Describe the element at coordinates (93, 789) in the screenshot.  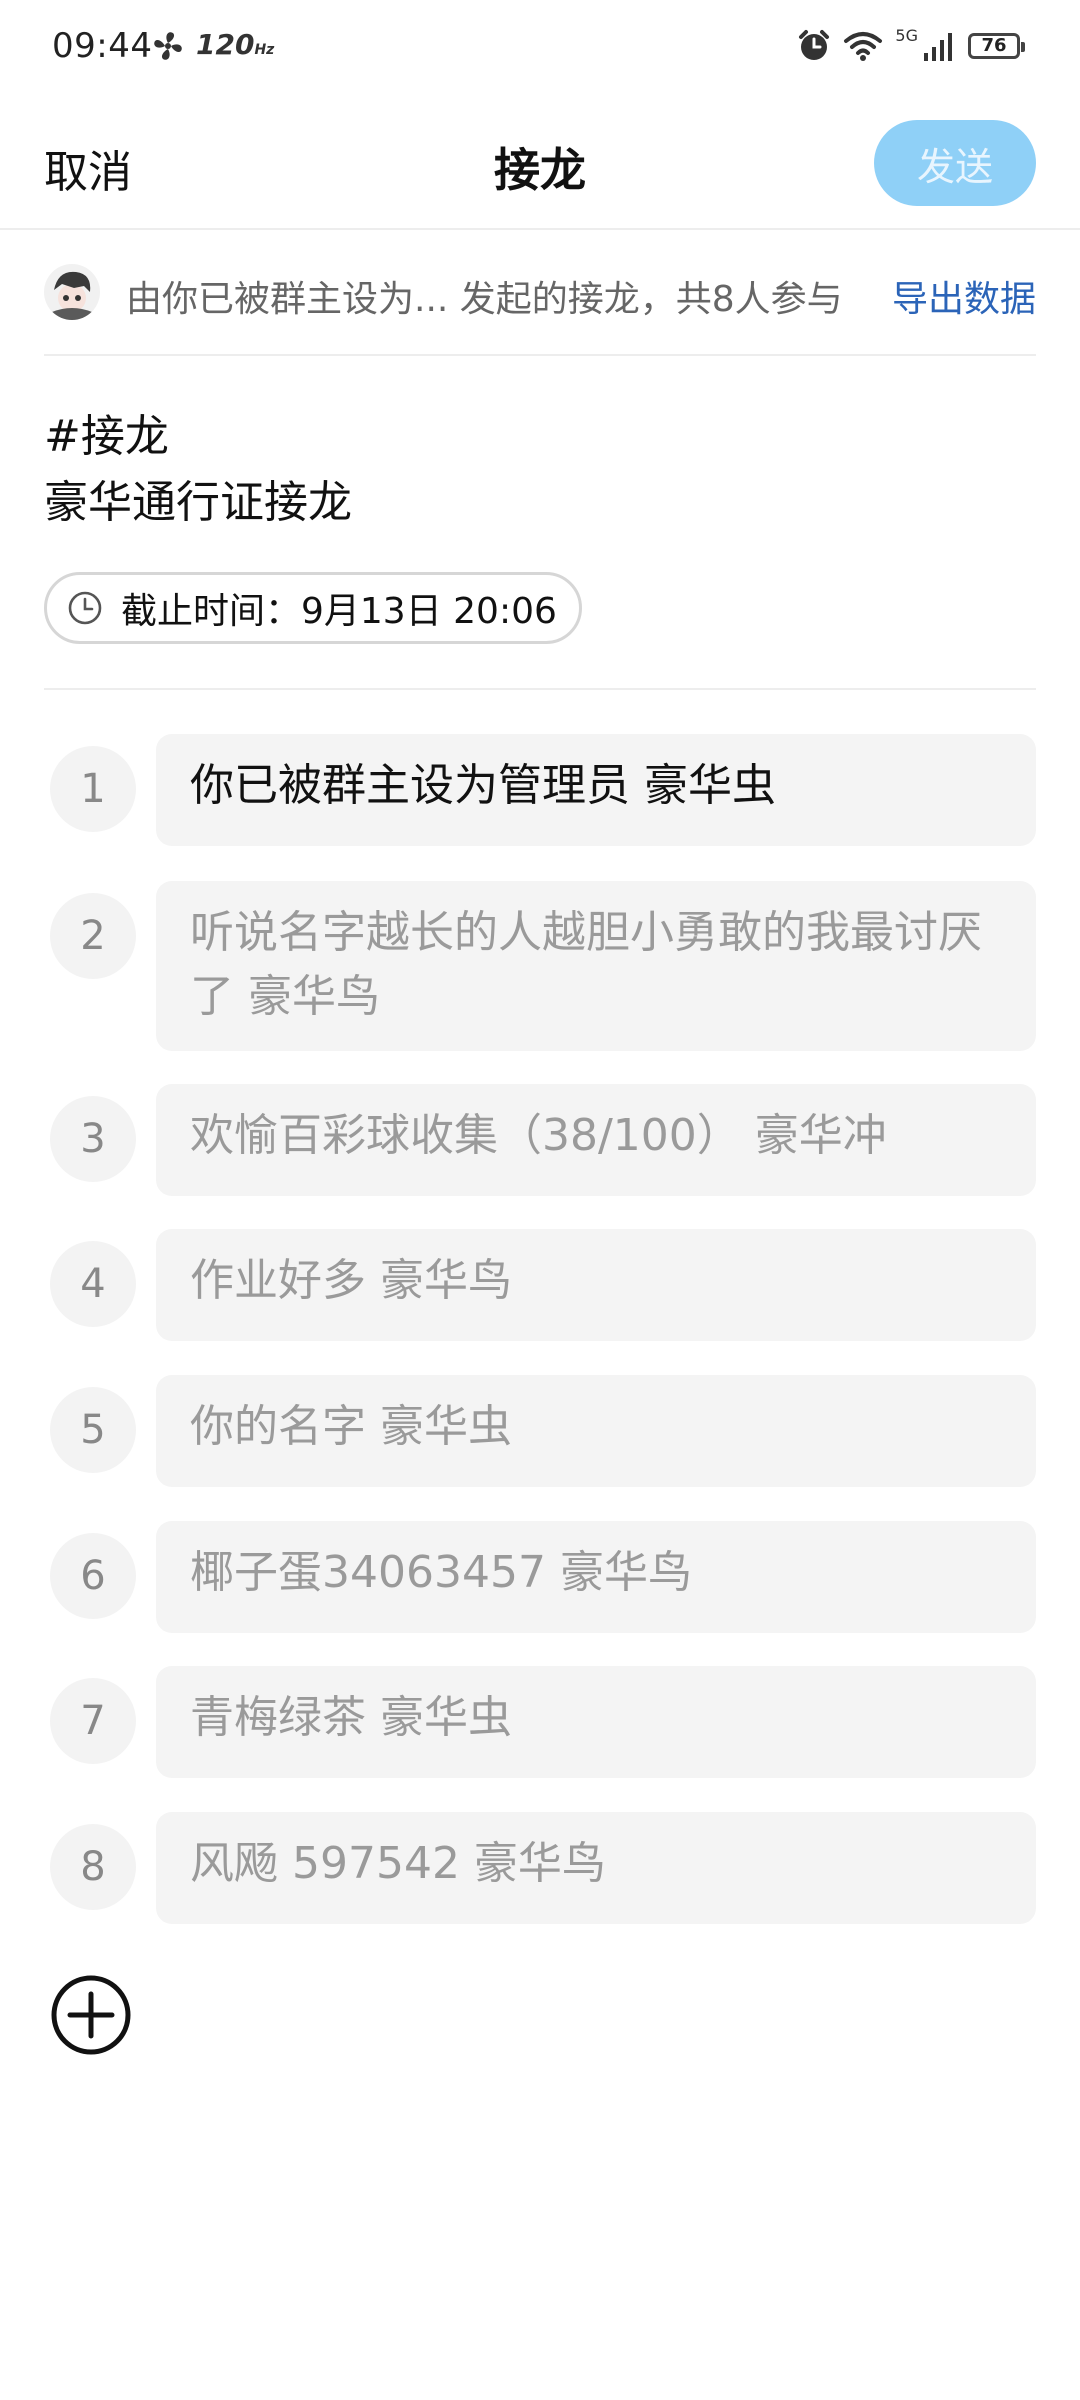
I see `entry-number: 1` at that location.